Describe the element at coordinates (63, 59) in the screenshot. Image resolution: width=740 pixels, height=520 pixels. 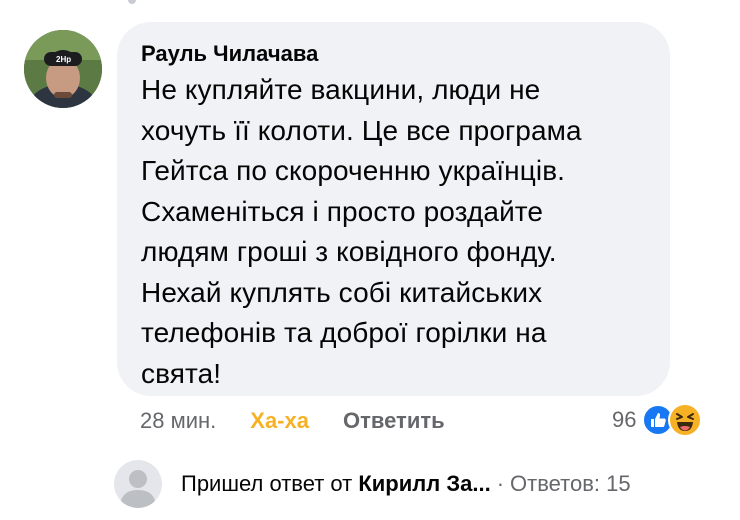
I see `cap-logo-text: 2Hp` at that location.